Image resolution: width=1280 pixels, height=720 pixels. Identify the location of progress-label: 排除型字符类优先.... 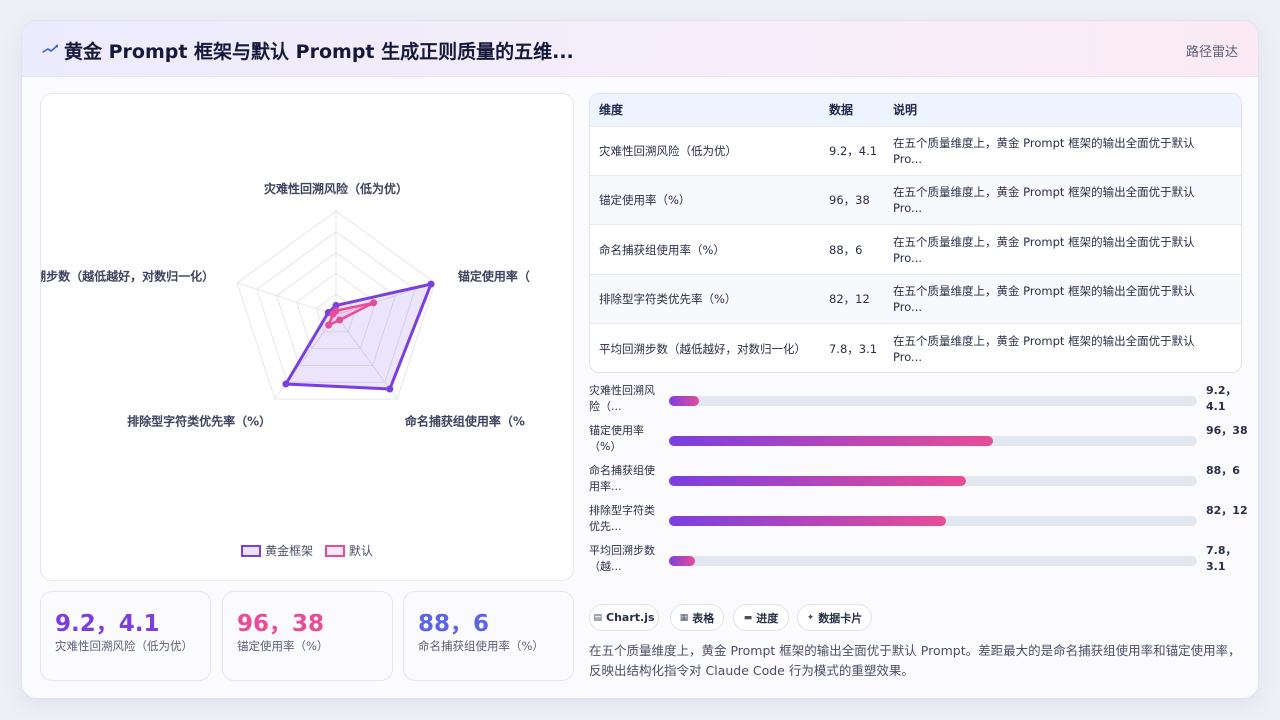
(622, 518).